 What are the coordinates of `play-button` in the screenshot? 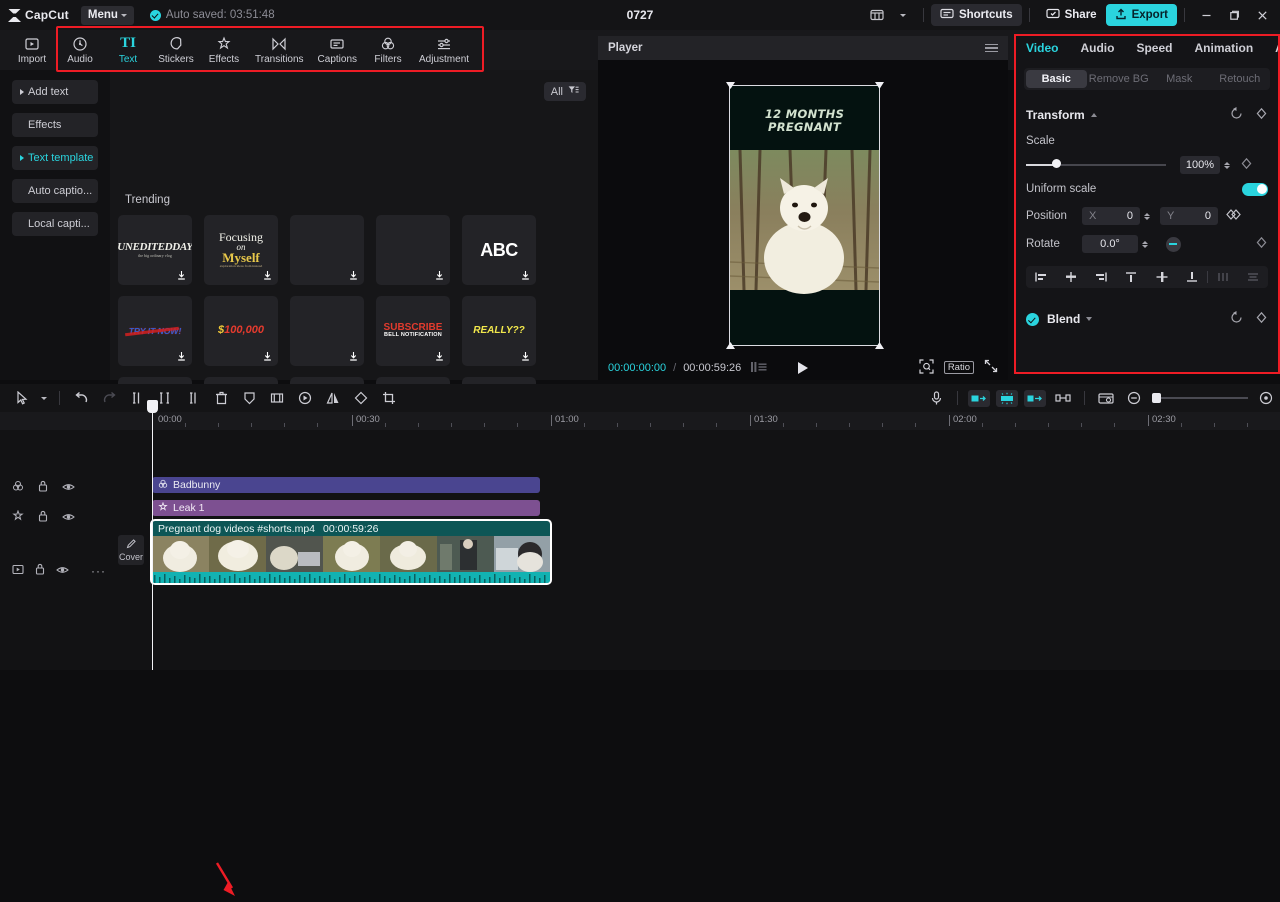 It's located at (803, 367).